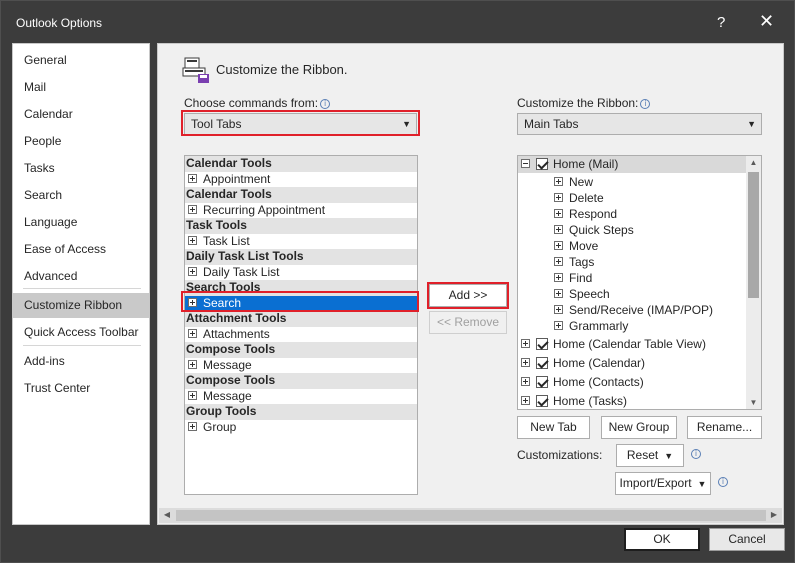 The image size is (795, 563). Describe the element at coordinates (639, 247) in the screenshot. I see `tree-item: Move` at that location.